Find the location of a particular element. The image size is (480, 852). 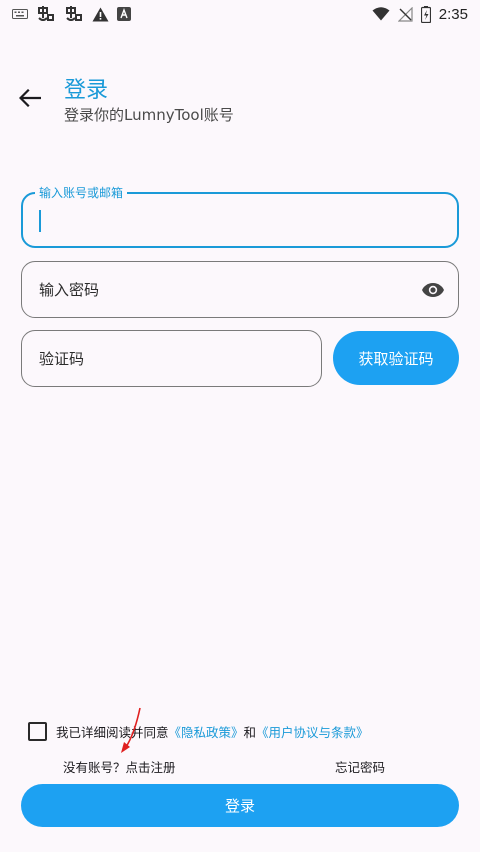

text-caret is located at coordinates (40, 221).